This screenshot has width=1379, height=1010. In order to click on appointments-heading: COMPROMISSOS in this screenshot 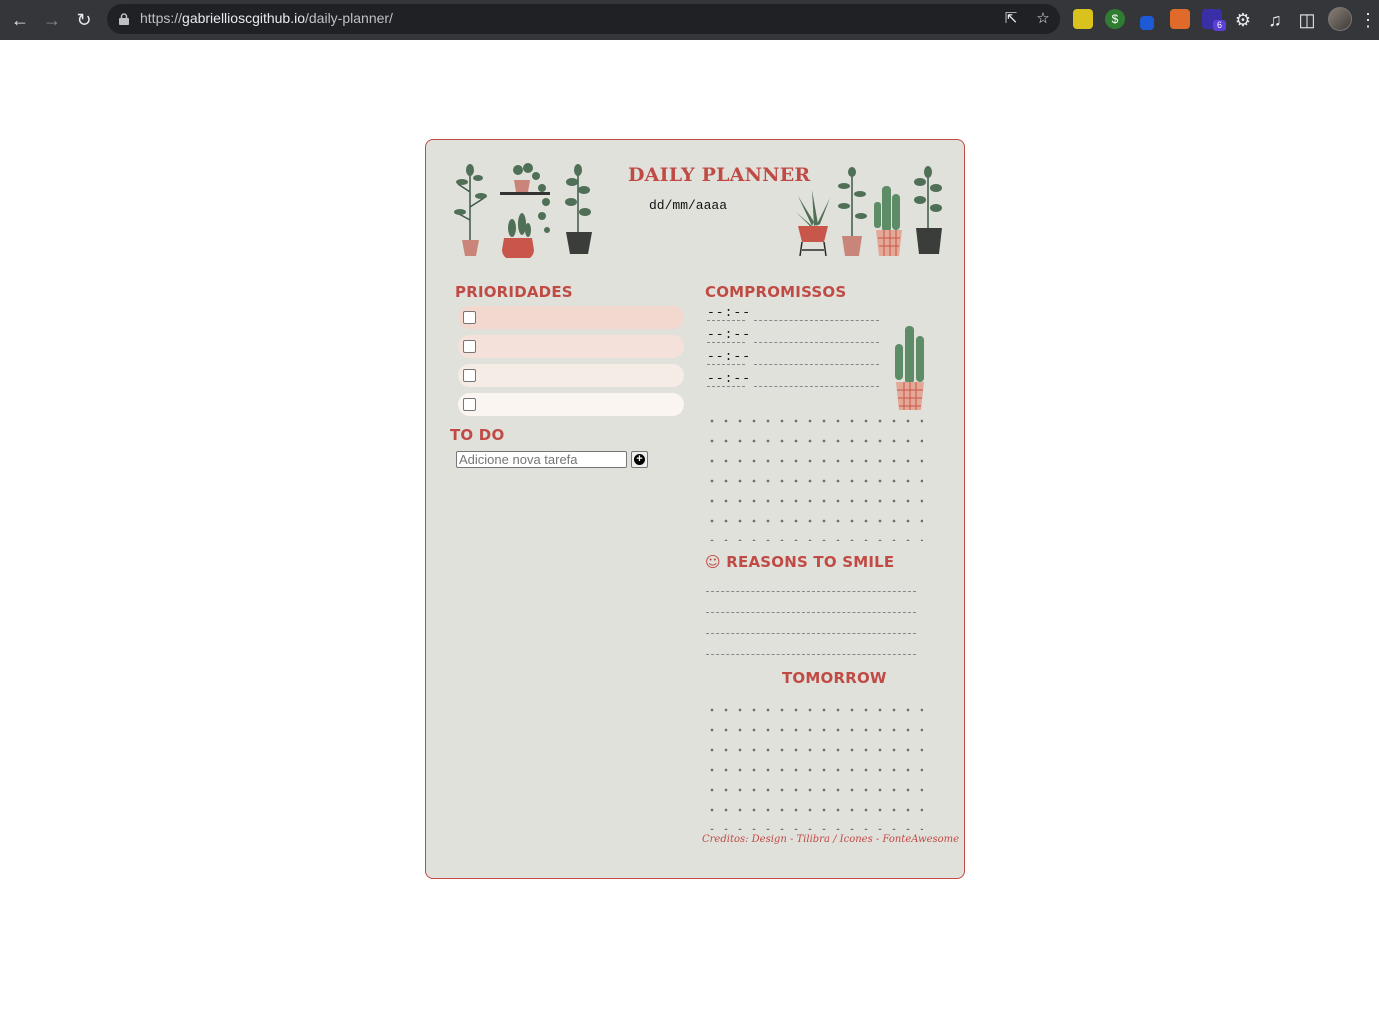, I will do `click(776, 292)`.